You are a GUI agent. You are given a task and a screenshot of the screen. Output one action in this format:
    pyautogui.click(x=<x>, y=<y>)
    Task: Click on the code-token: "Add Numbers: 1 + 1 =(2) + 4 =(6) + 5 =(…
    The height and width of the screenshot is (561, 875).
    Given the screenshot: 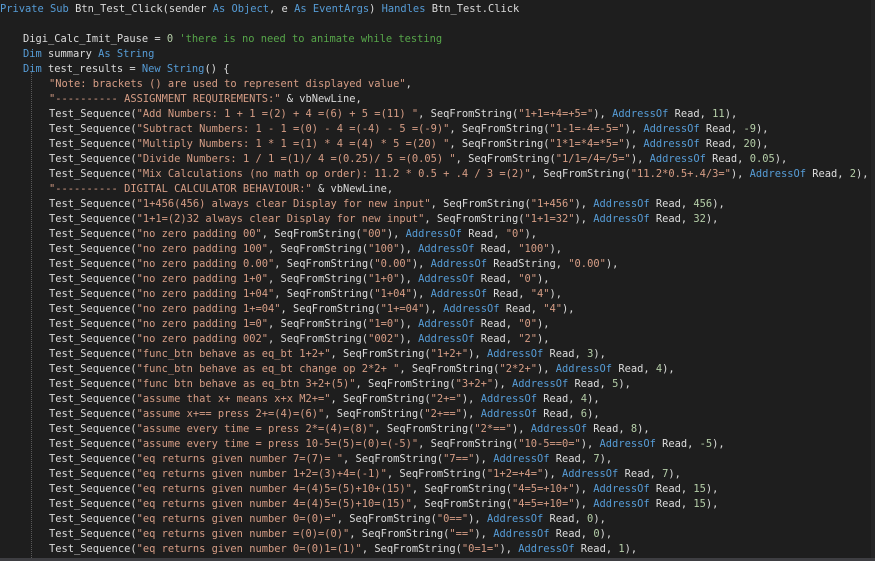 What is the action you would take?
    pyautogui.click(x=277, y=114)
    